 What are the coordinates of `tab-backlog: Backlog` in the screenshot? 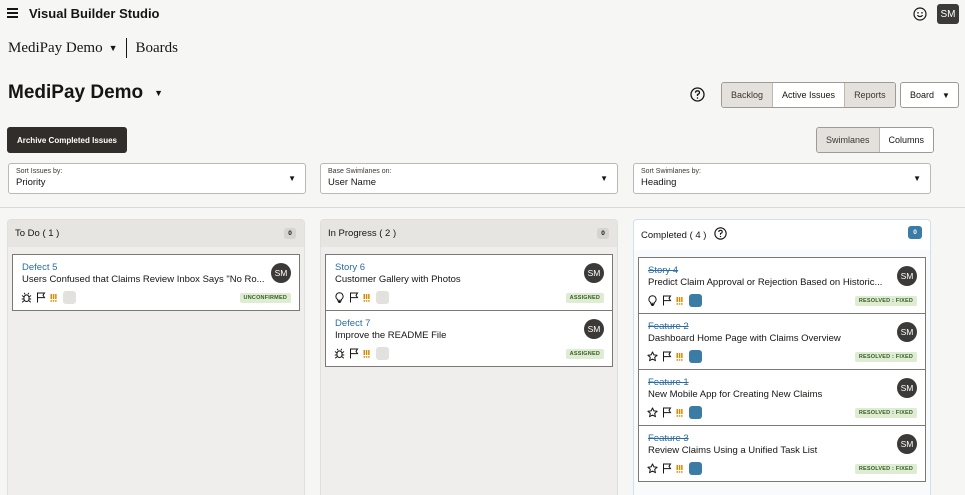 It's located at (747, 95).